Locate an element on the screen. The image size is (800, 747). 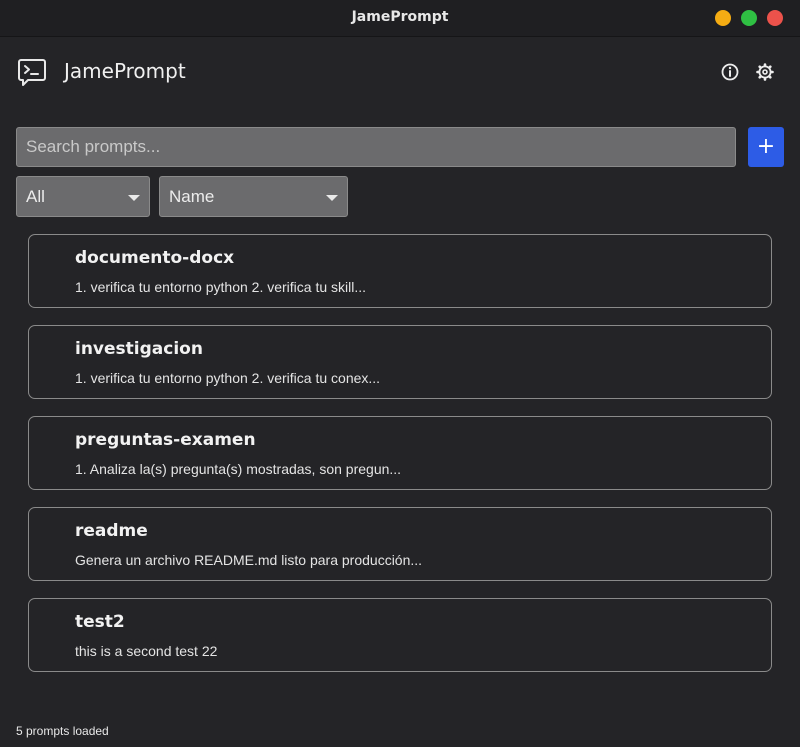
sort-select-value: Name is located at coordinates (192, 196).